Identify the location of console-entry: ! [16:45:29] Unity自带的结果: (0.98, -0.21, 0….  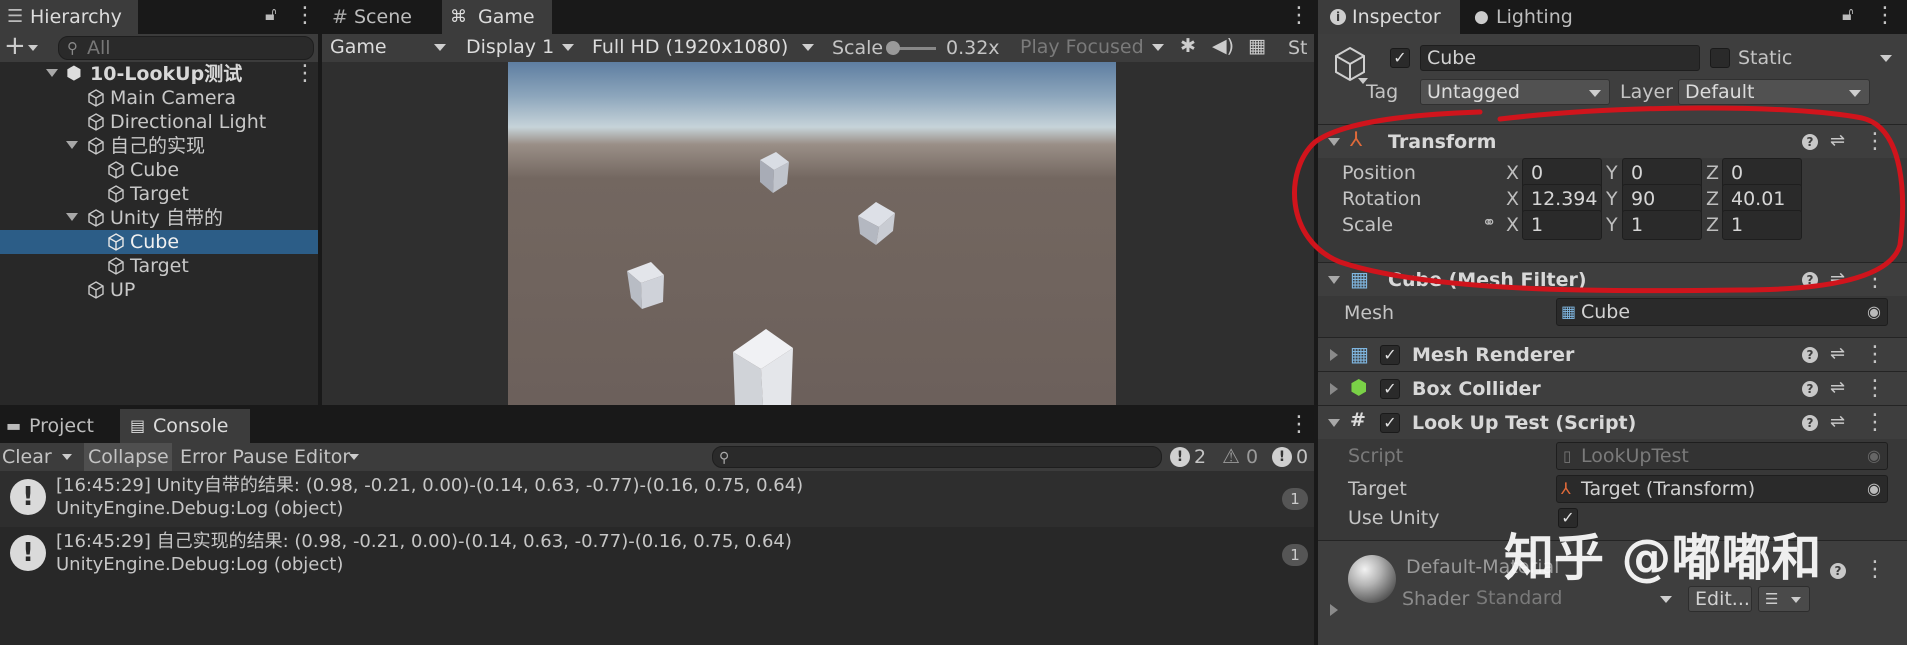
(657, 499).